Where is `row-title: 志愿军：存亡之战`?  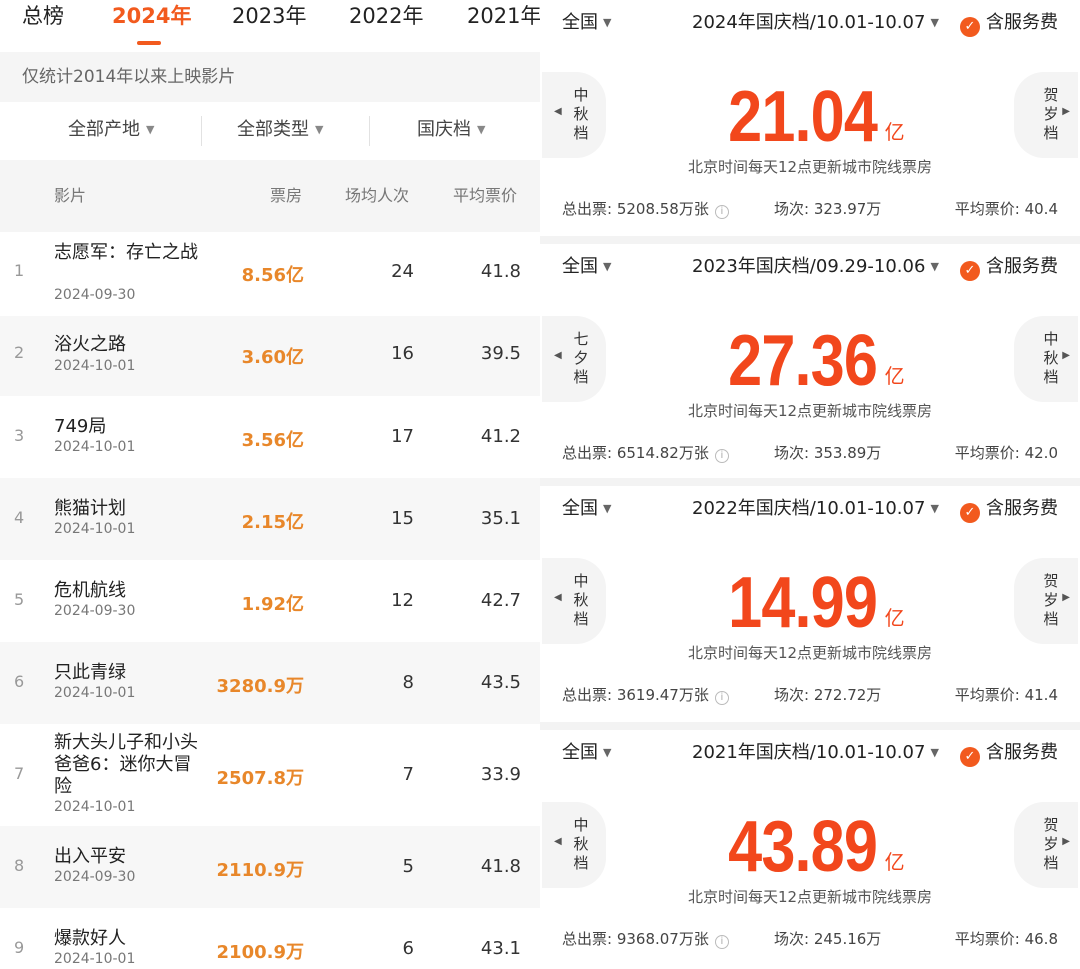 row-title: 志愿军：存亡之战 is located at coordinates (126, 252).